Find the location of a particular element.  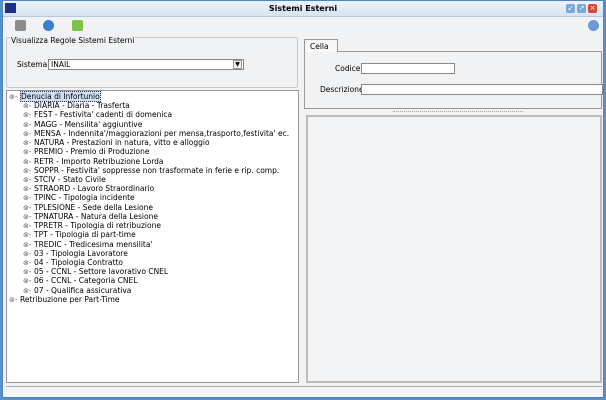

tree-node: ⊚- 05 - CCNL - Settore lavorativo CNEL is located at coordinates (95, 271).